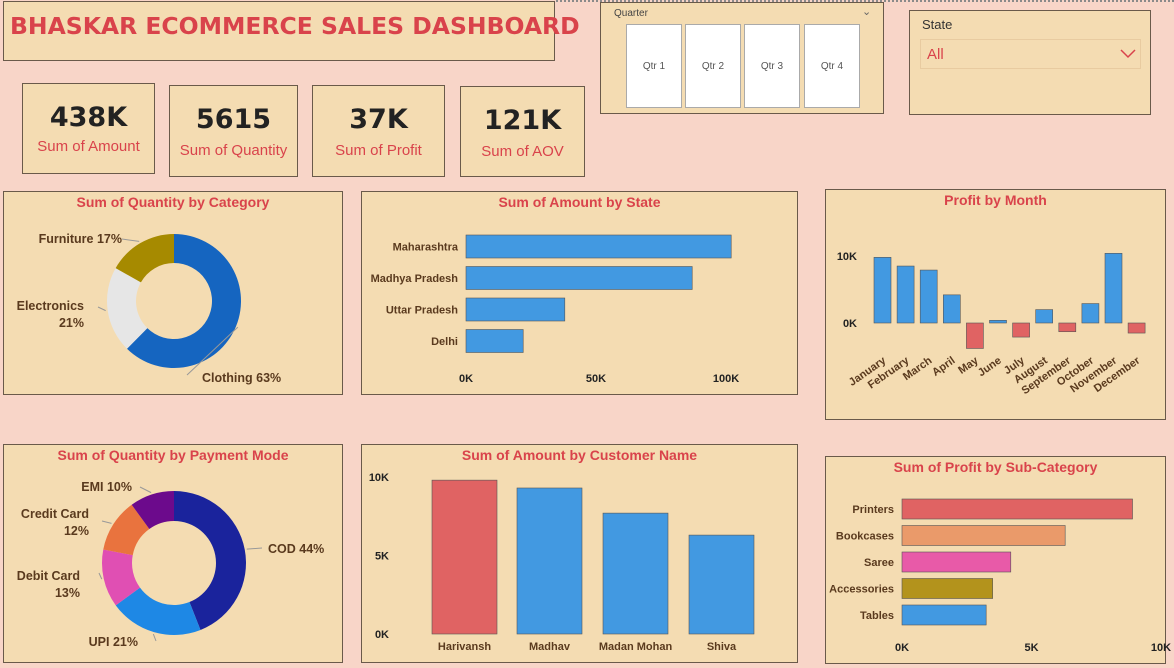  What do you see at coordinates (233, 150) in the screenshot?
I see `kpi-label: Sum of Quantity` at bounding box center [233, 150].